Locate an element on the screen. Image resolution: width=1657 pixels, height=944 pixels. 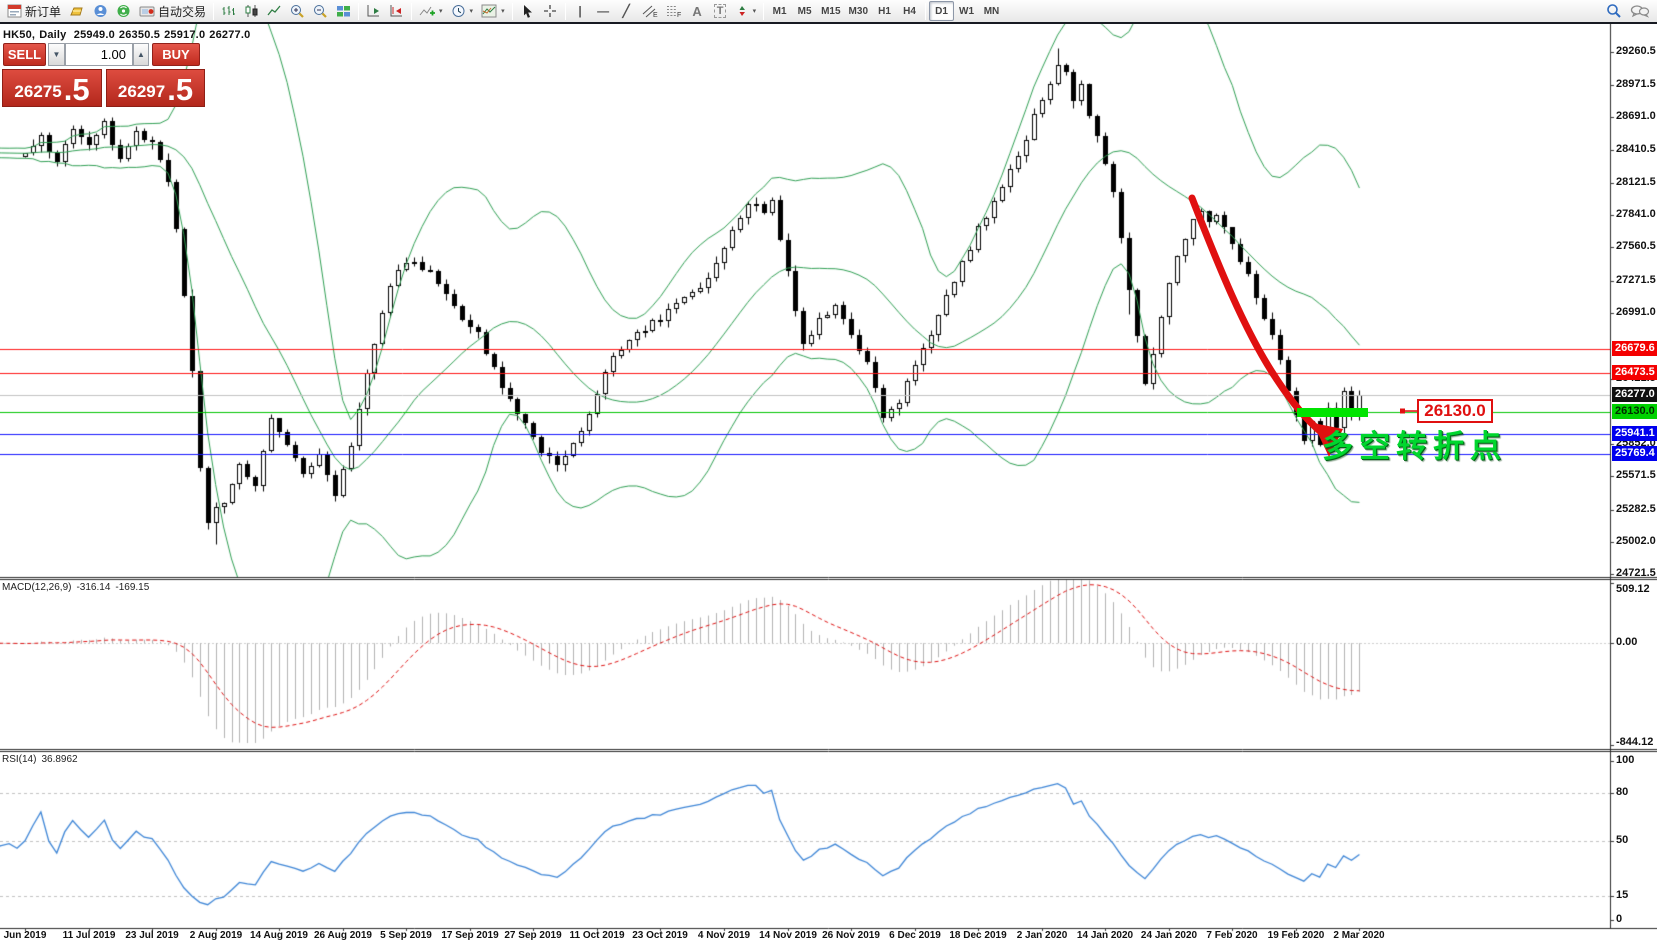
chevron-down-icon: ▼ is located at coordinates (56, 54).